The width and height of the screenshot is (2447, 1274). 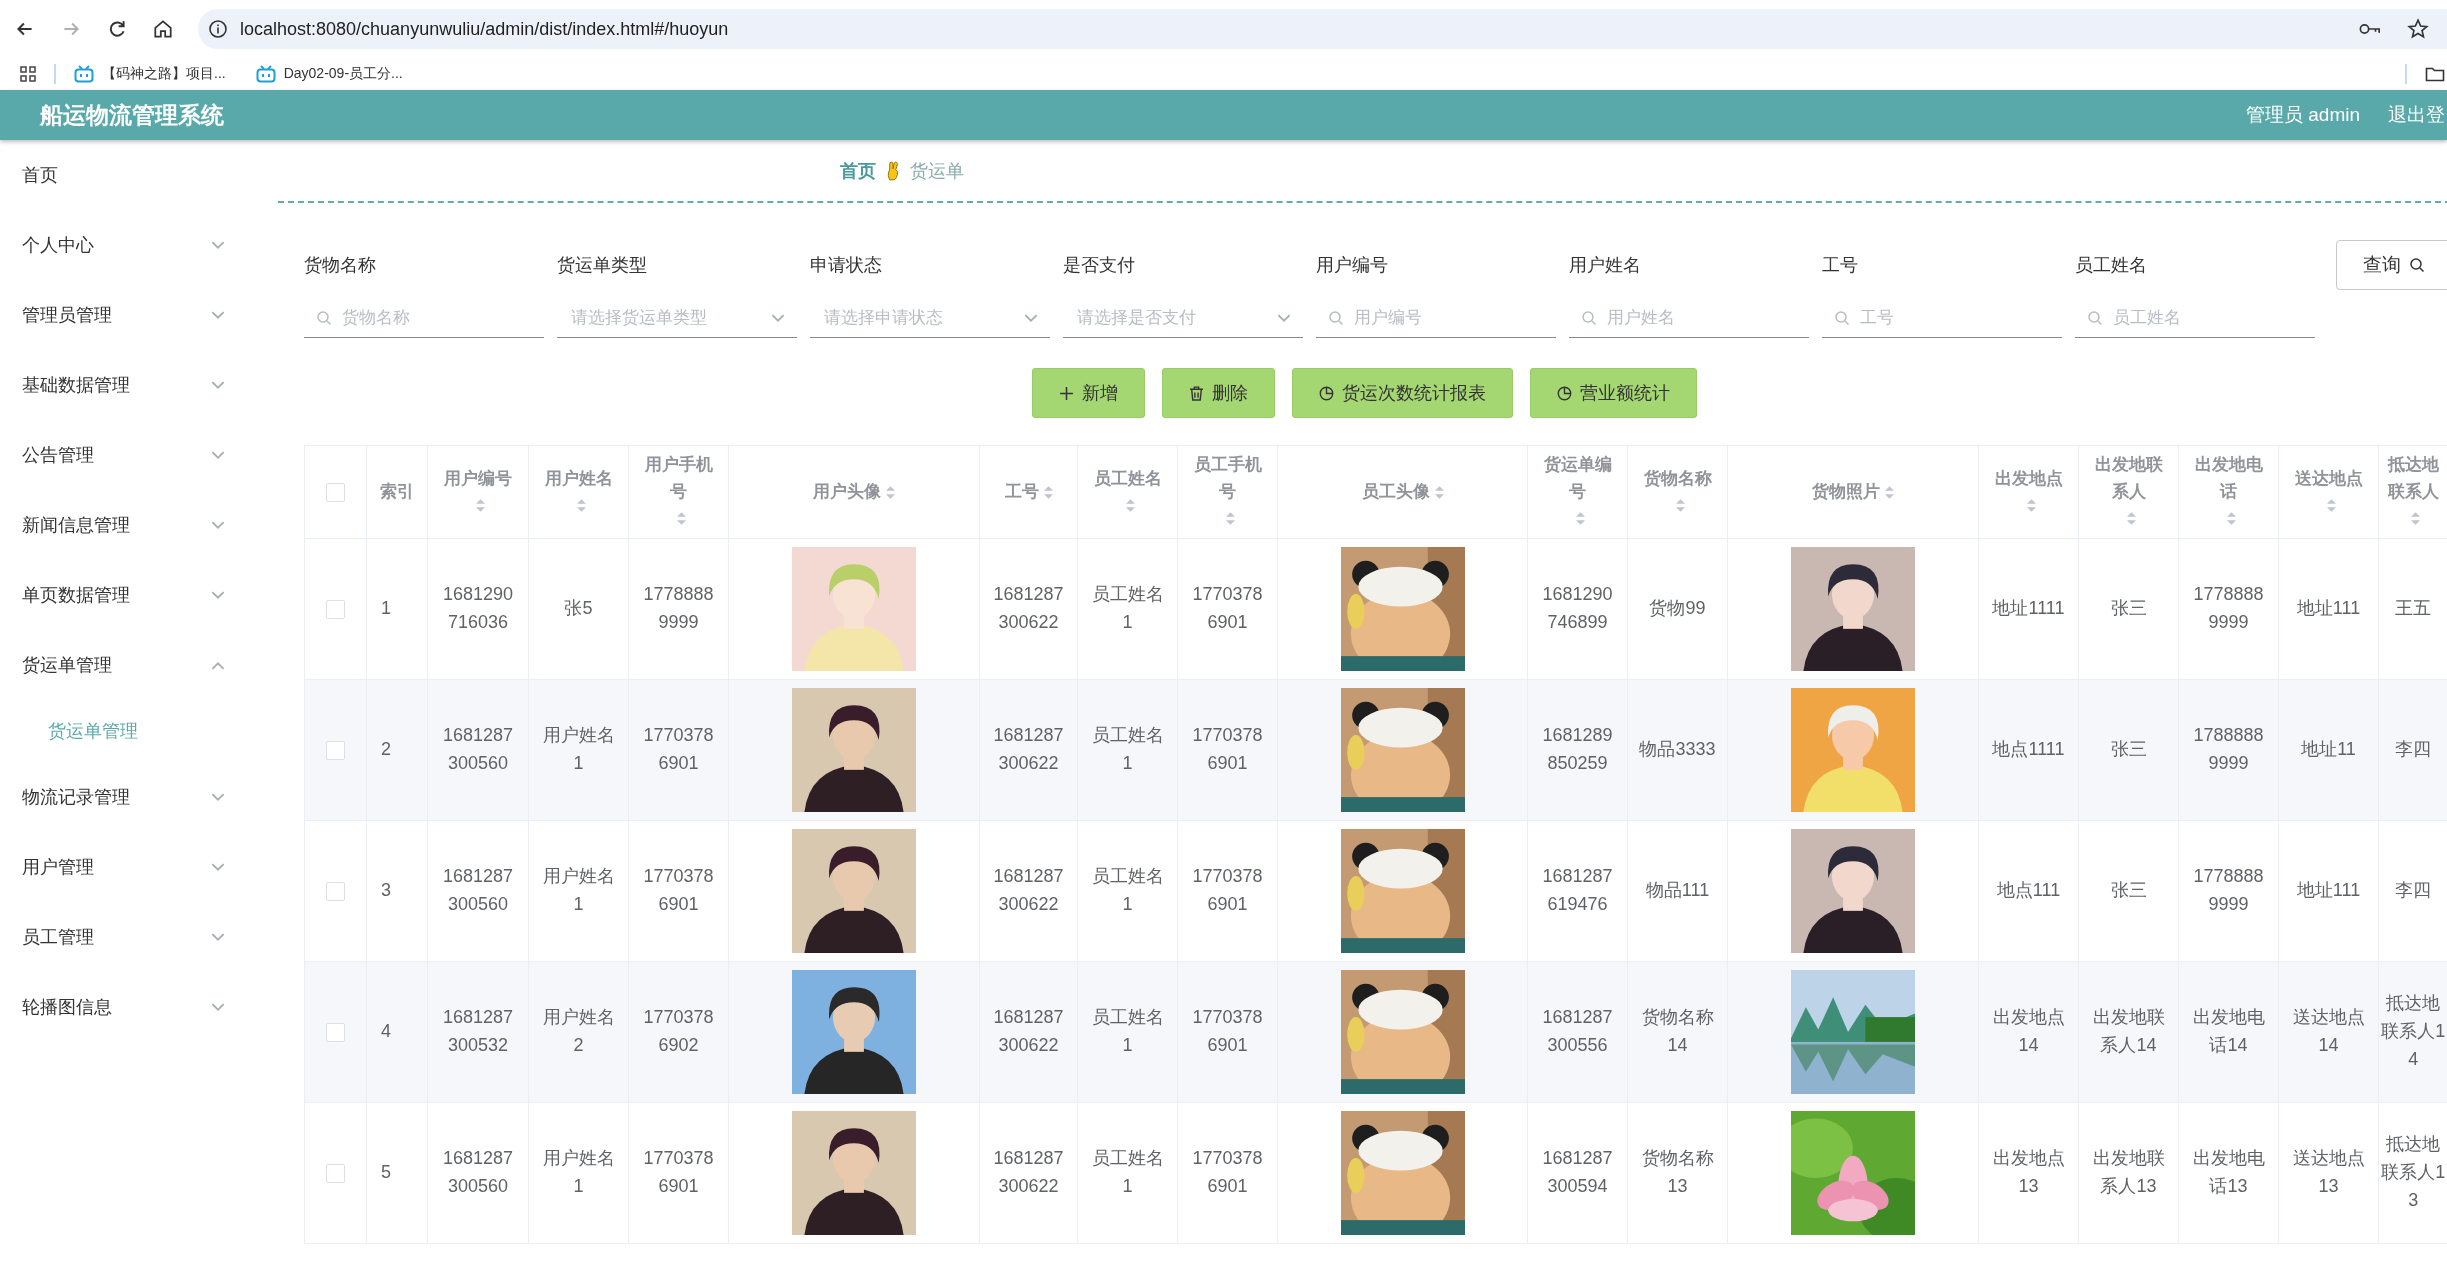 I want to click on select-field: 请选择是否支付, so click(x=1172, y=318).